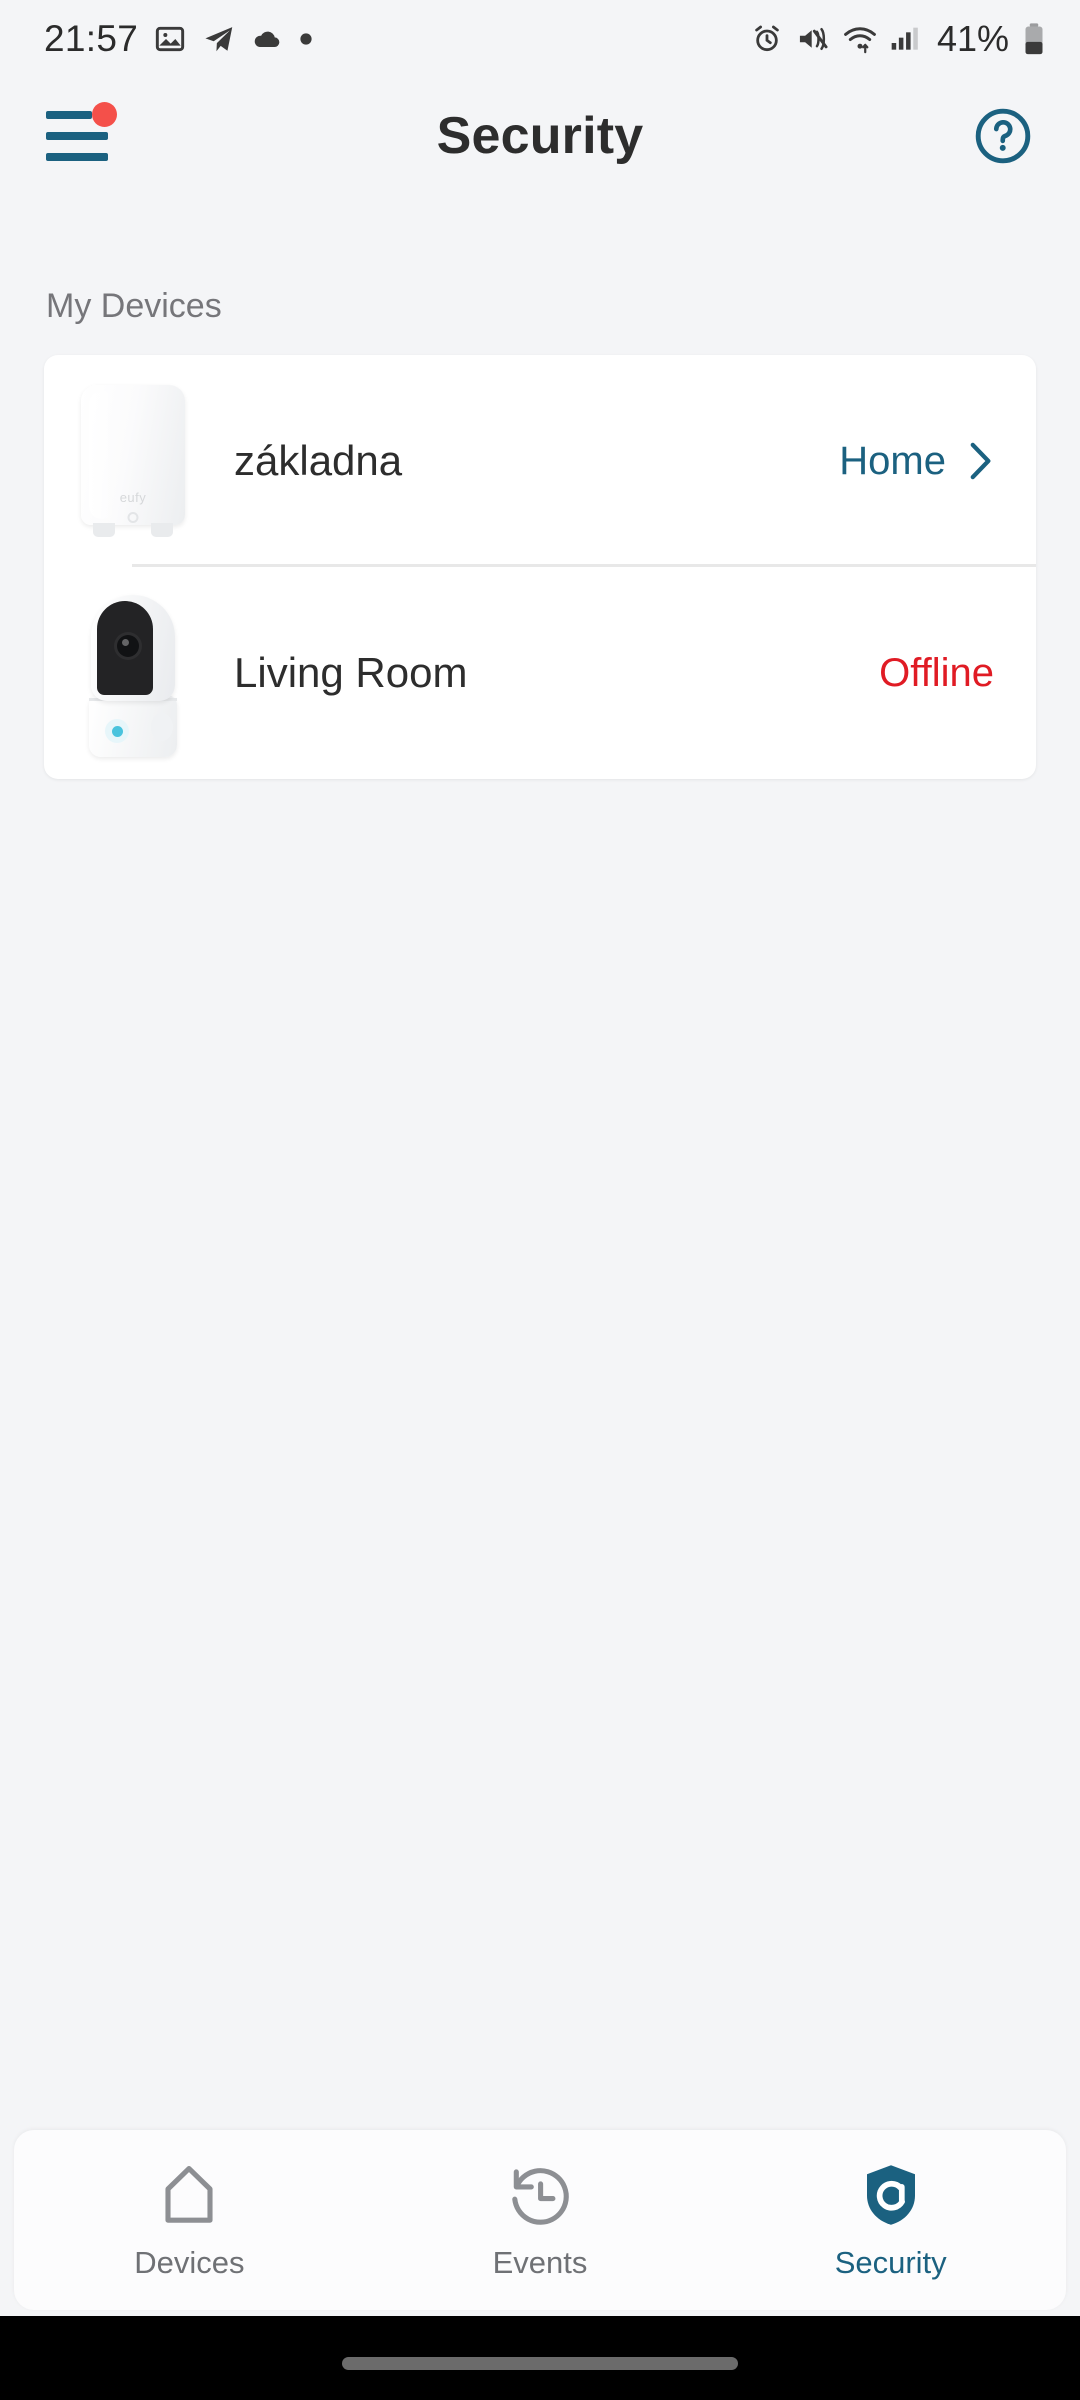  I want to click on device-name: základna, so click(318, 460).